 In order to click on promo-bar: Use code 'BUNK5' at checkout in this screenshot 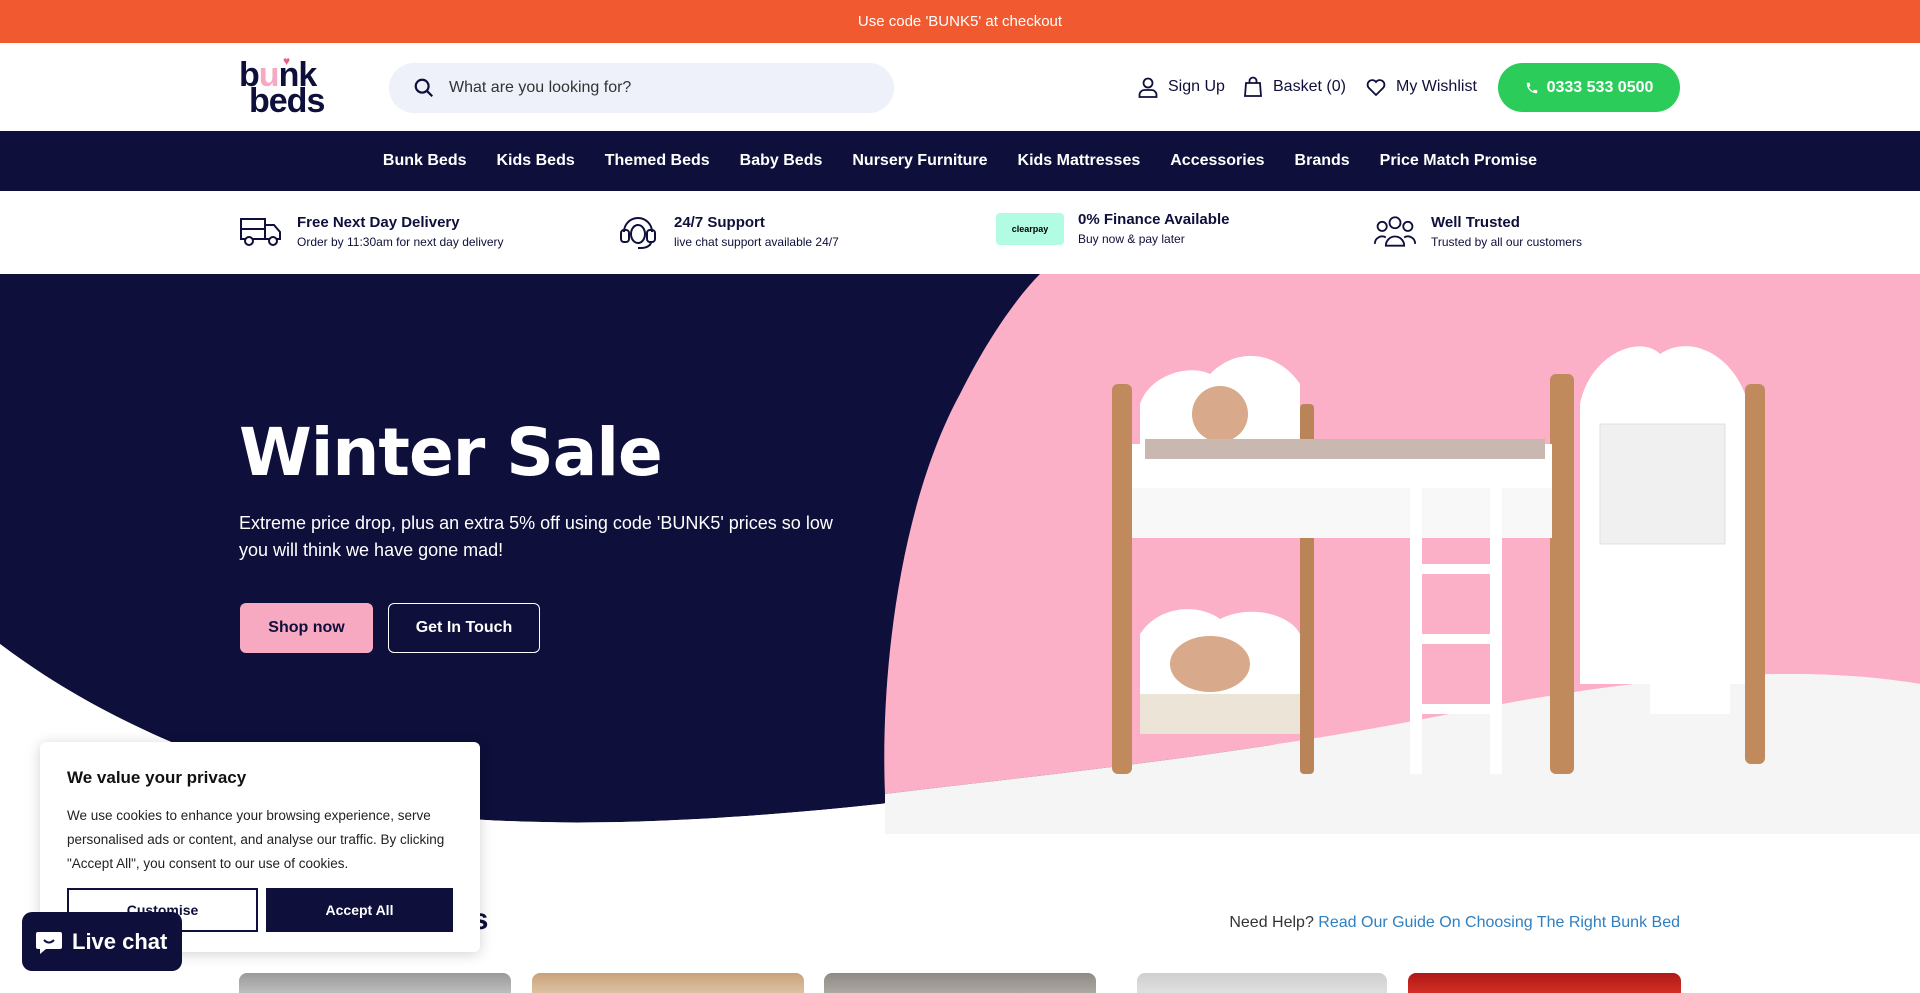, I will do `click(960, 21)`.